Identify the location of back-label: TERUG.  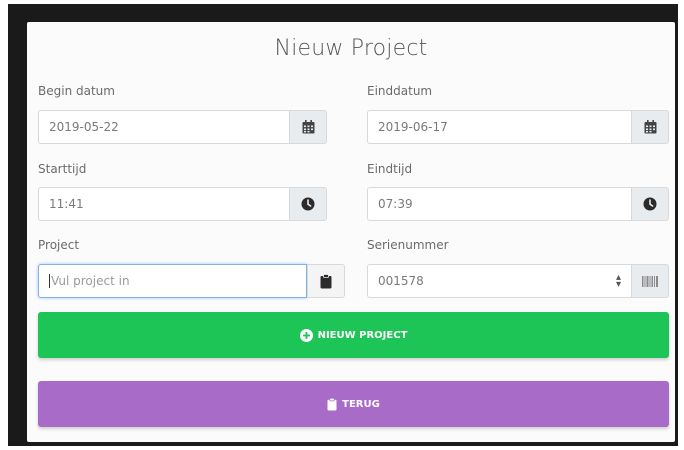
(361, 404).